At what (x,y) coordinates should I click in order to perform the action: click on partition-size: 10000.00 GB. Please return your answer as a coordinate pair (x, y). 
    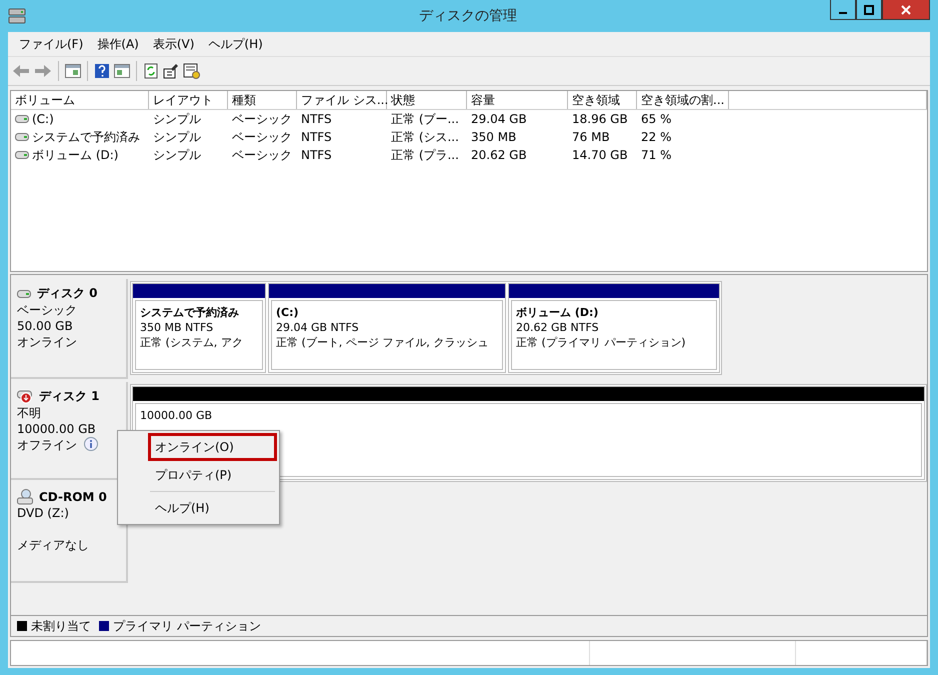
    Looking at the image, I should click on (177, 415).